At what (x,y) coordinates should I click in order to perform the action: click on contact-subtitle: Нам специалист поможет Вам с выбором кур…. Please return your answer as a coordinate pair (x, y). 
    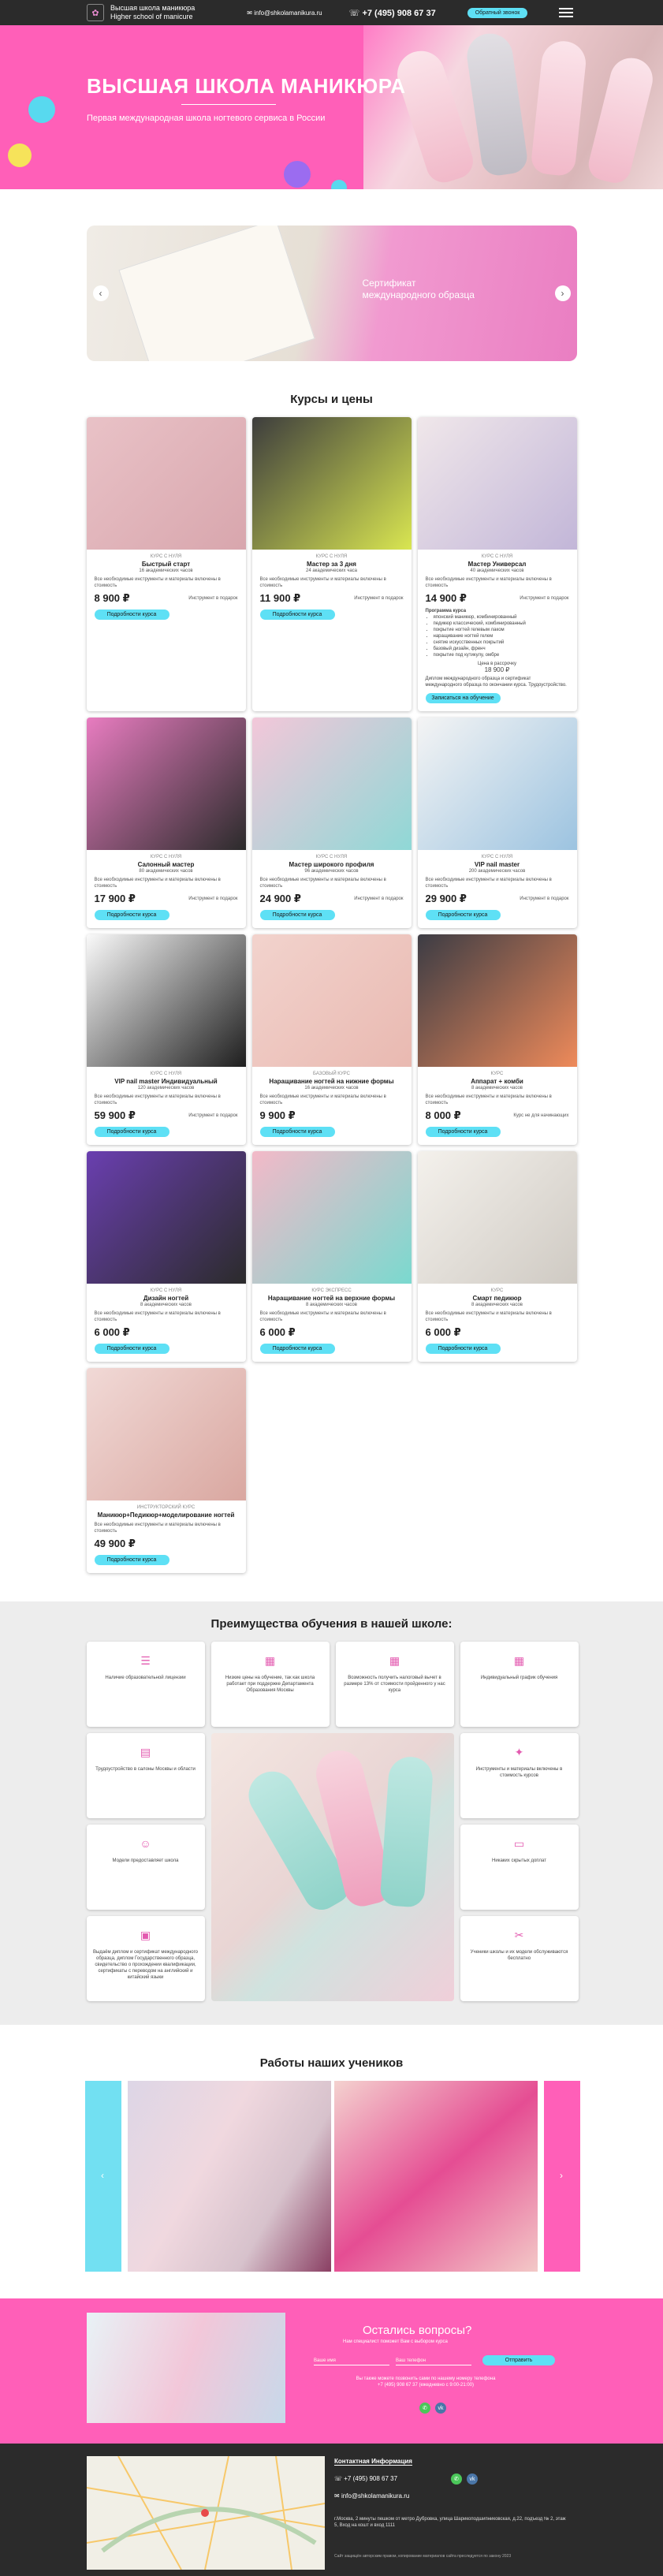
    Looking at the image, I should click on (395, 2341).